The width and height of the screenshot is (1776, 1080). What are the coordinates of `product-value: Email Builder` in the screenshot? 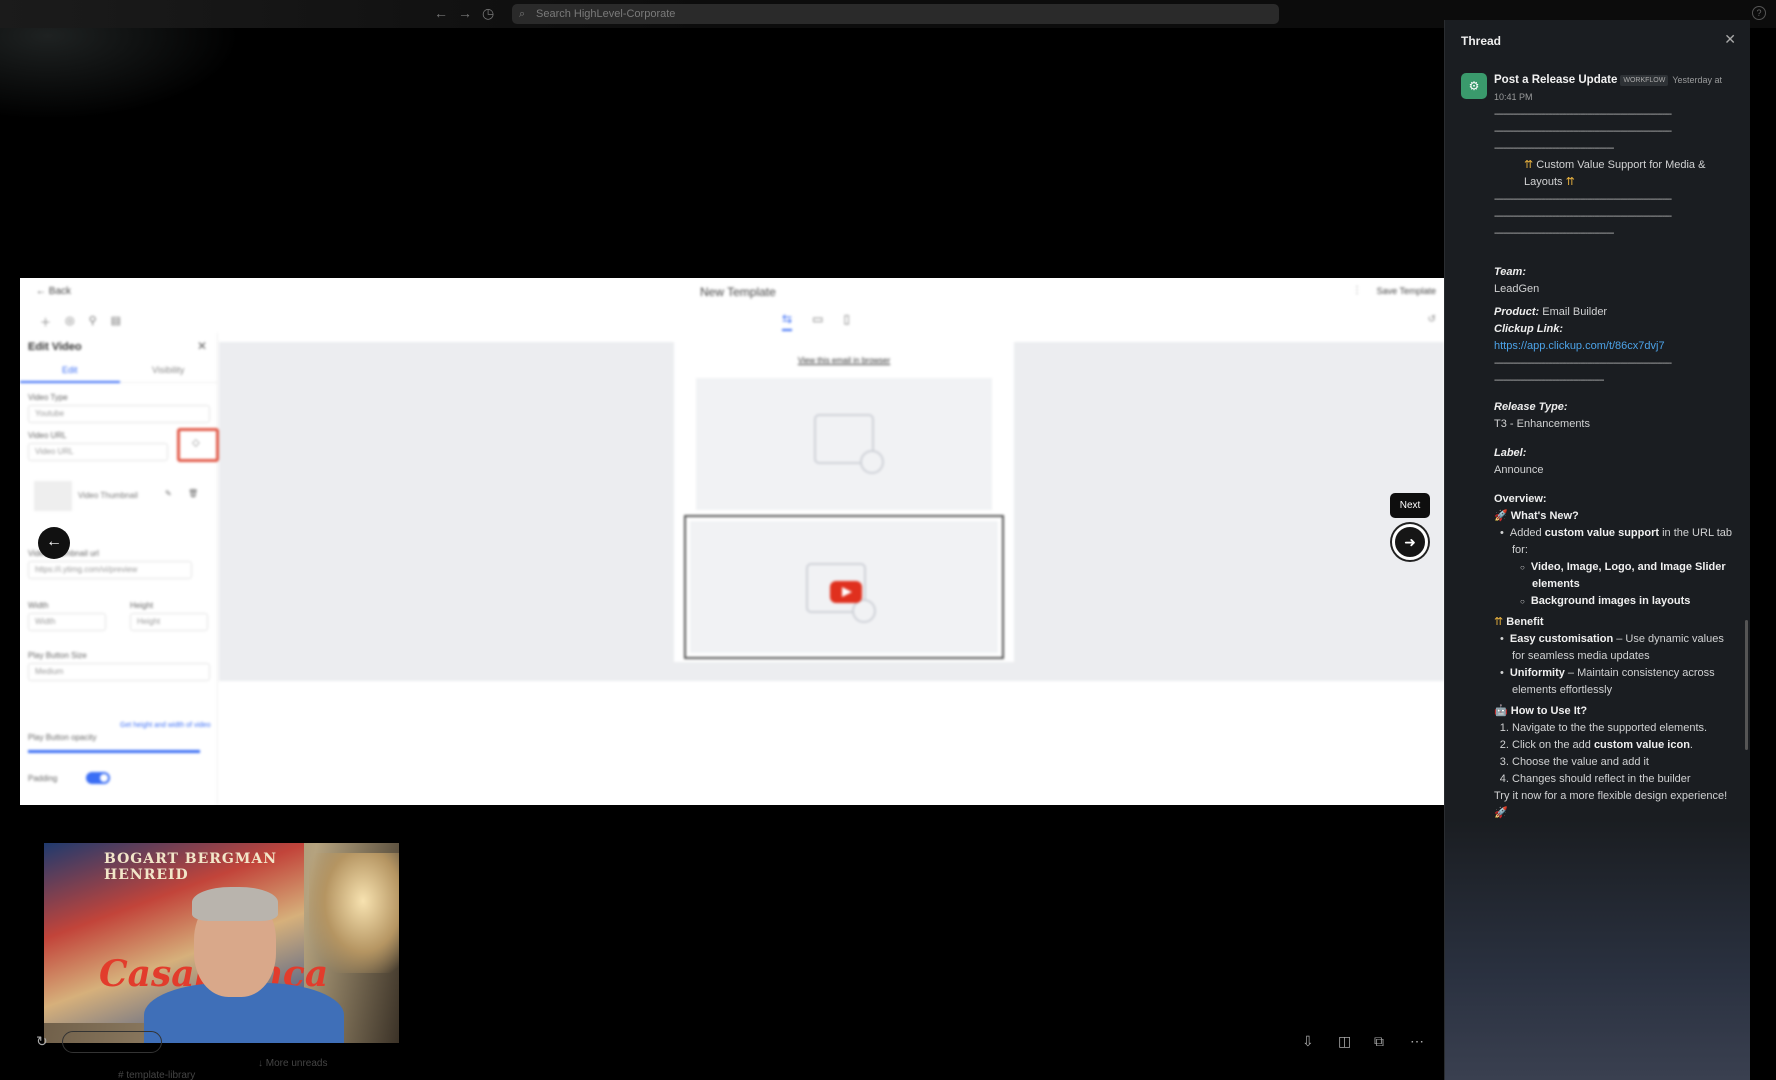 It's located at (1575, 312).